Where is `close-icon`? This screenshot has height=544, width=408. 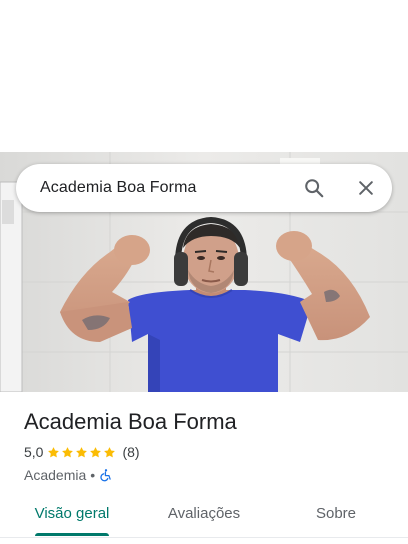
close-icon is located at coordinates (366, 188).